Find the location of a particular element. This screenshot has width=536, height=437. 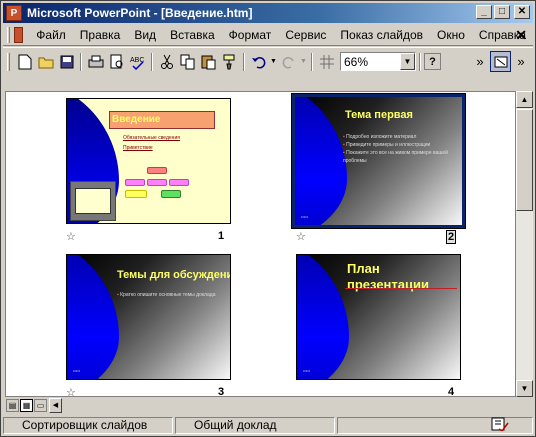

chevron-down-icon: ▼ is located at coordinates (407, 61).